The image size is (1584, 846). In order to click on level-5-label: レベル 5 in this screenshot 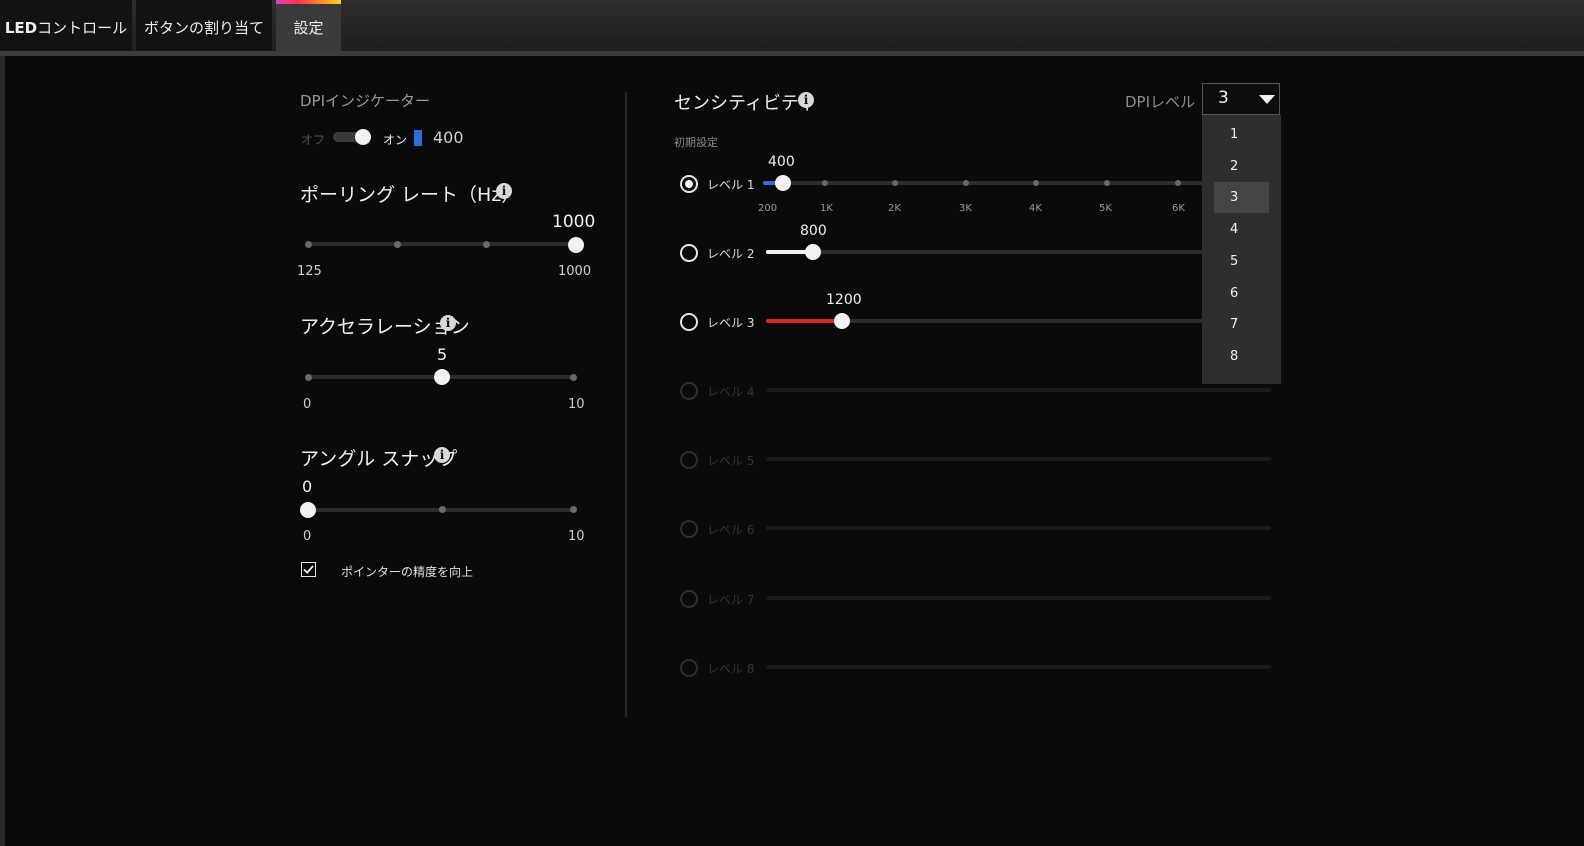, I will do `click(731, 461)`.